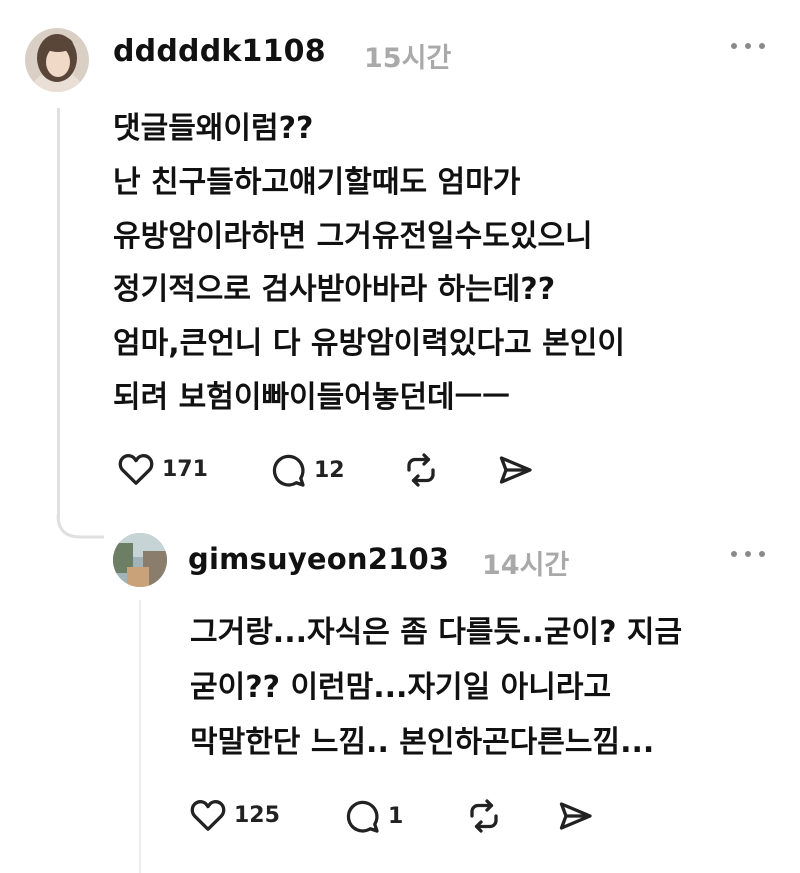 This screenshot has height=873, width=800. Describe the element at coordinates (307, 470) in the screenshot. I see `reply-button: 12` at that location.